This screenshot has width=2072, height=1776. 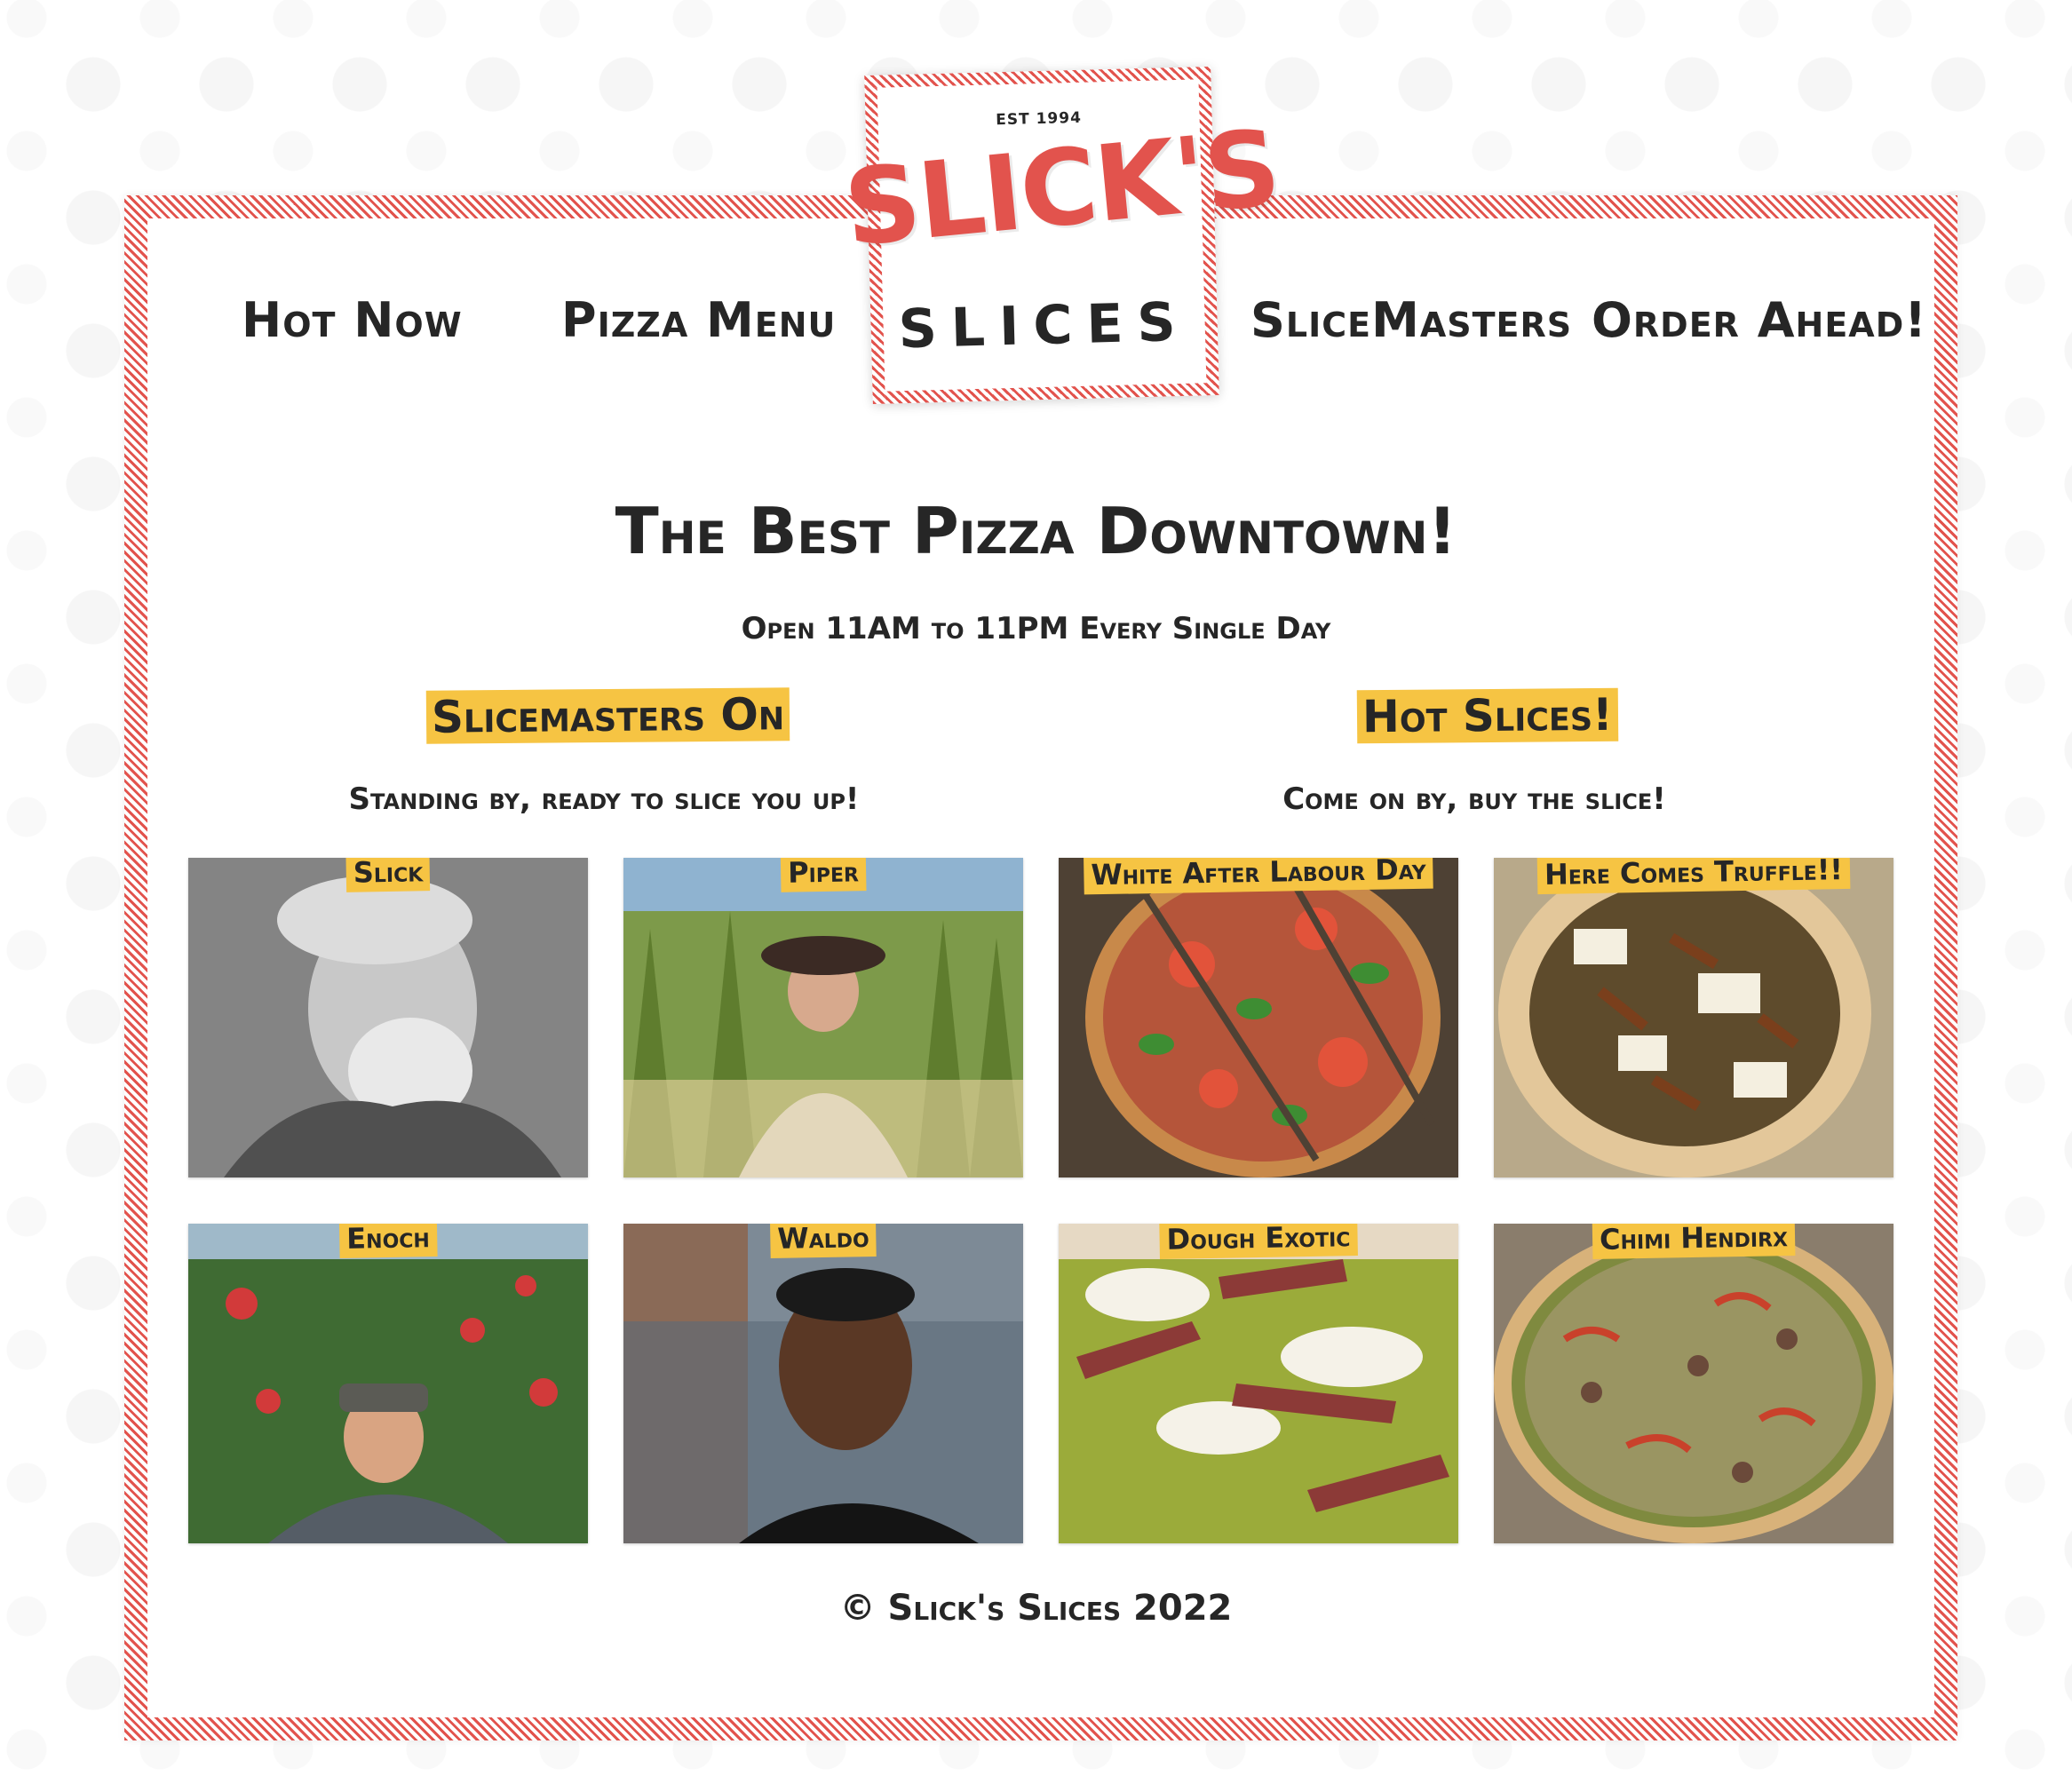 What do you see at coordinates (698, 321) in the screenshot?
I see `nav-pizza-menu: Pizza Menu` at bounding box center [698, 321].